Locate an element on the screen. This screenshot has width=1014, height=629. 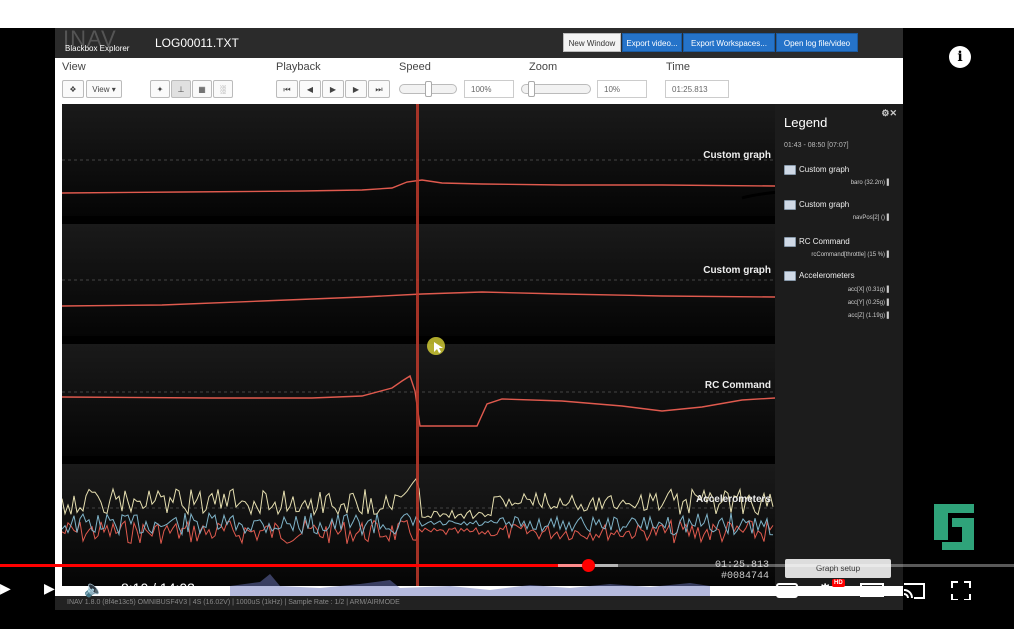
graph-setup-button: Graph setup is located at coordinates (838, 568).